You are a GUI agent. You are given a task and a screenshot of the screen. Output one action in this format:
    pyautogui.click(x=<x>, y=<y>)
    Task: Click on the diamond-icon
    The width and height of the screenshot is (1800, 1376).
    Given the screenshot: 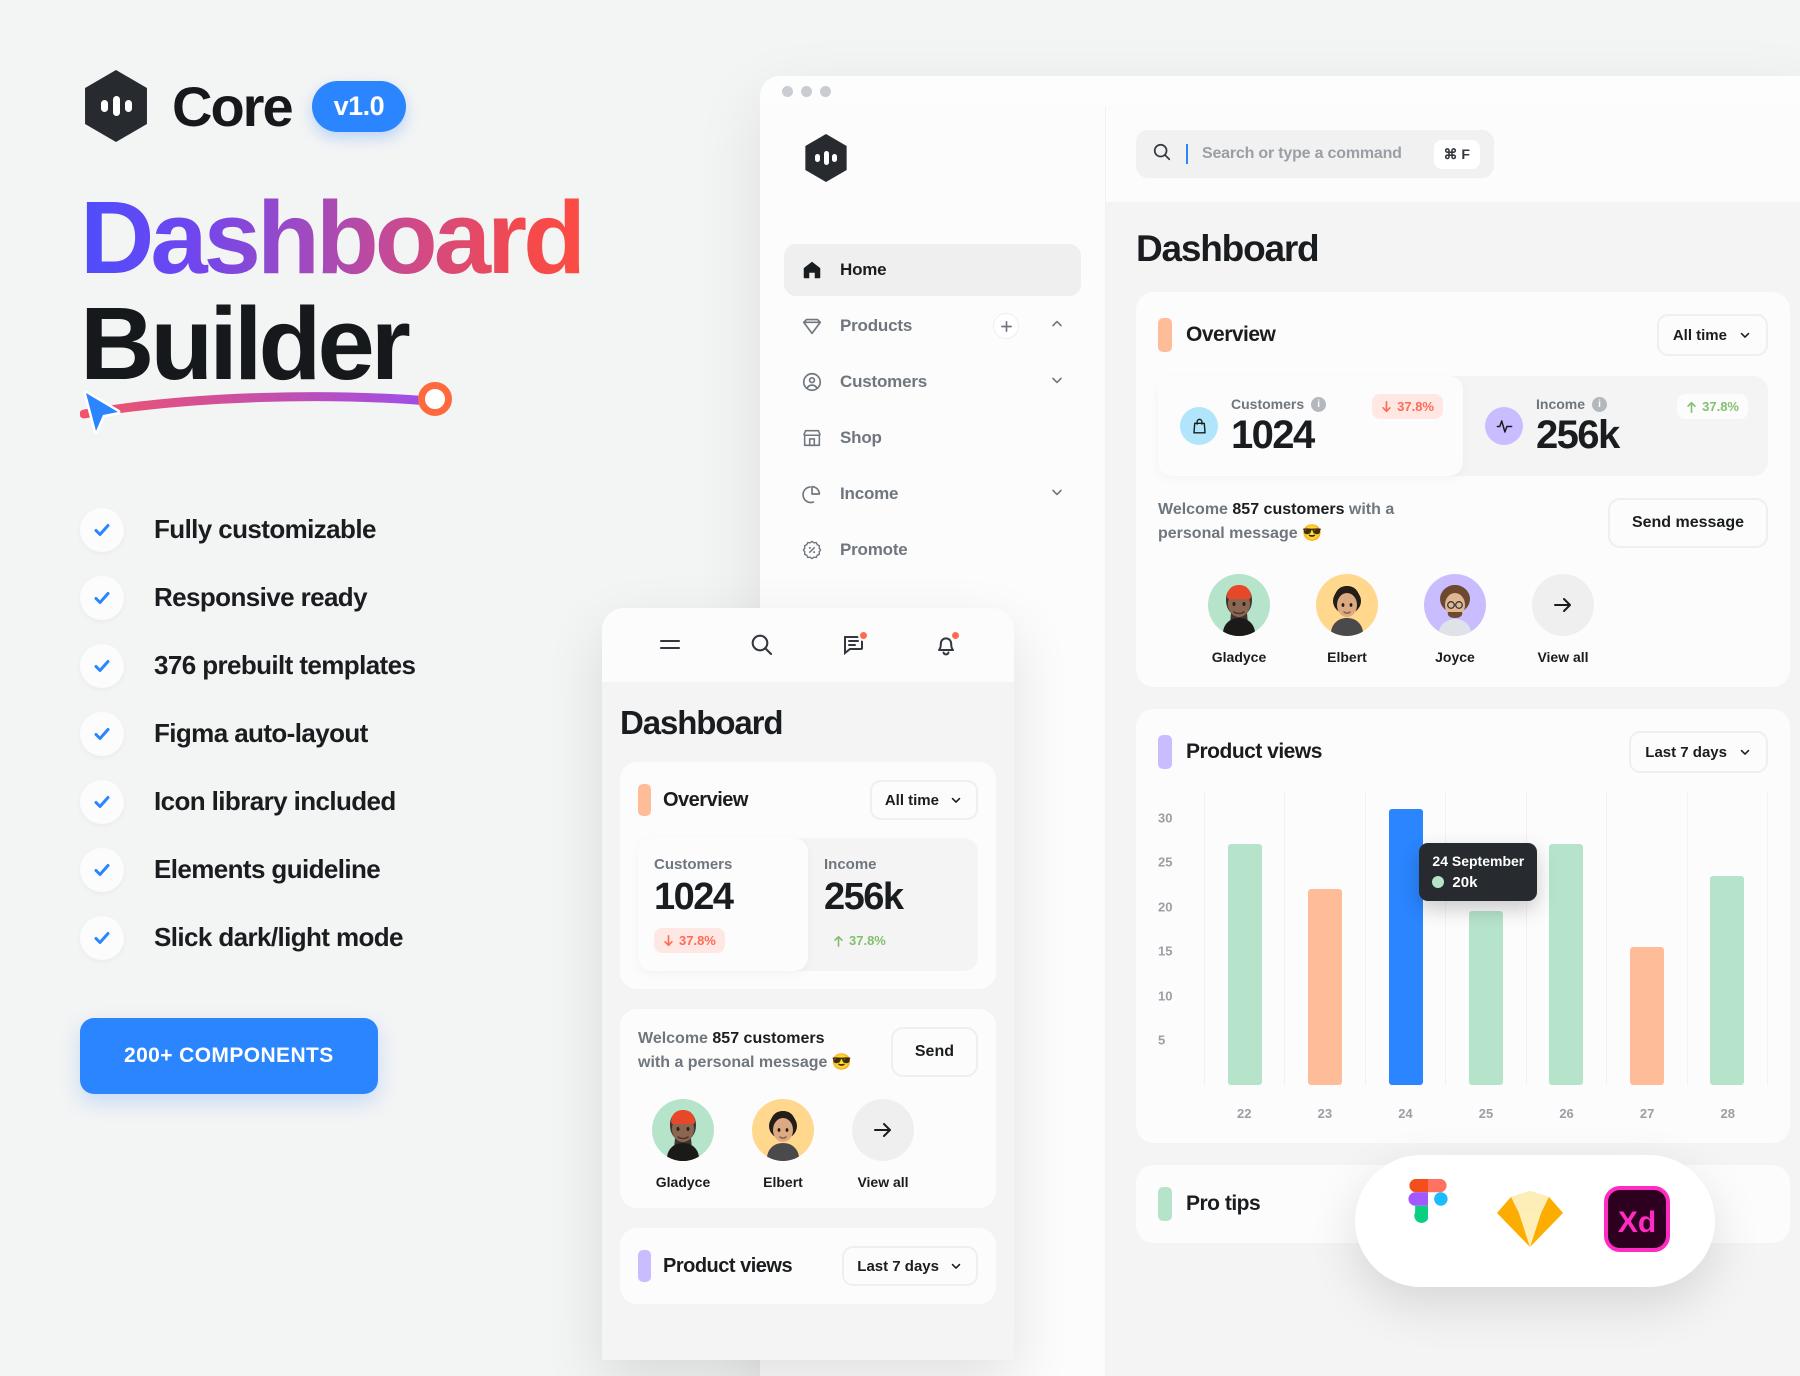 What is the action you would take?
    pyautogui.click(x=812, y=326)
    